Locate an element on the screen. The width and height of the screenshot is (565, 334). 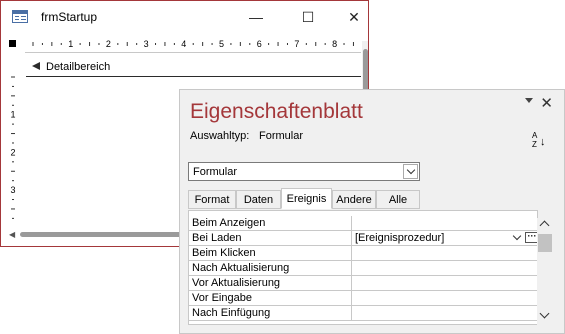
property-name: Beim Klicken is located at coordinates (224, 253).